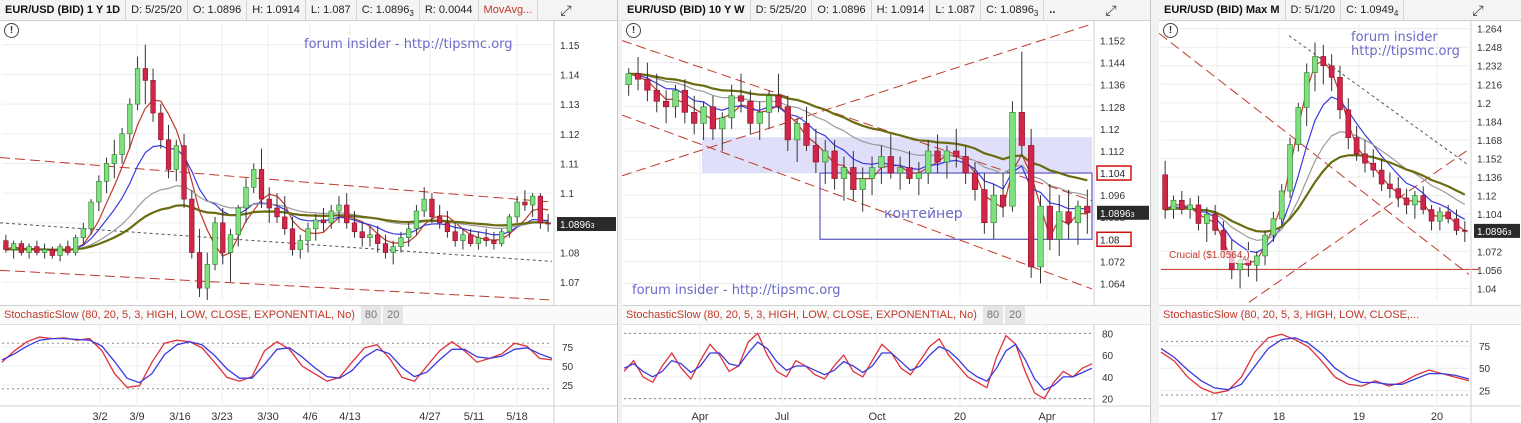 This screenshot has height=423, width=1521. What do you see at coordinates (1489, 252) in the screenshot?
I see `price-tick-label: 1.072` at bounding box center [1489, 252].